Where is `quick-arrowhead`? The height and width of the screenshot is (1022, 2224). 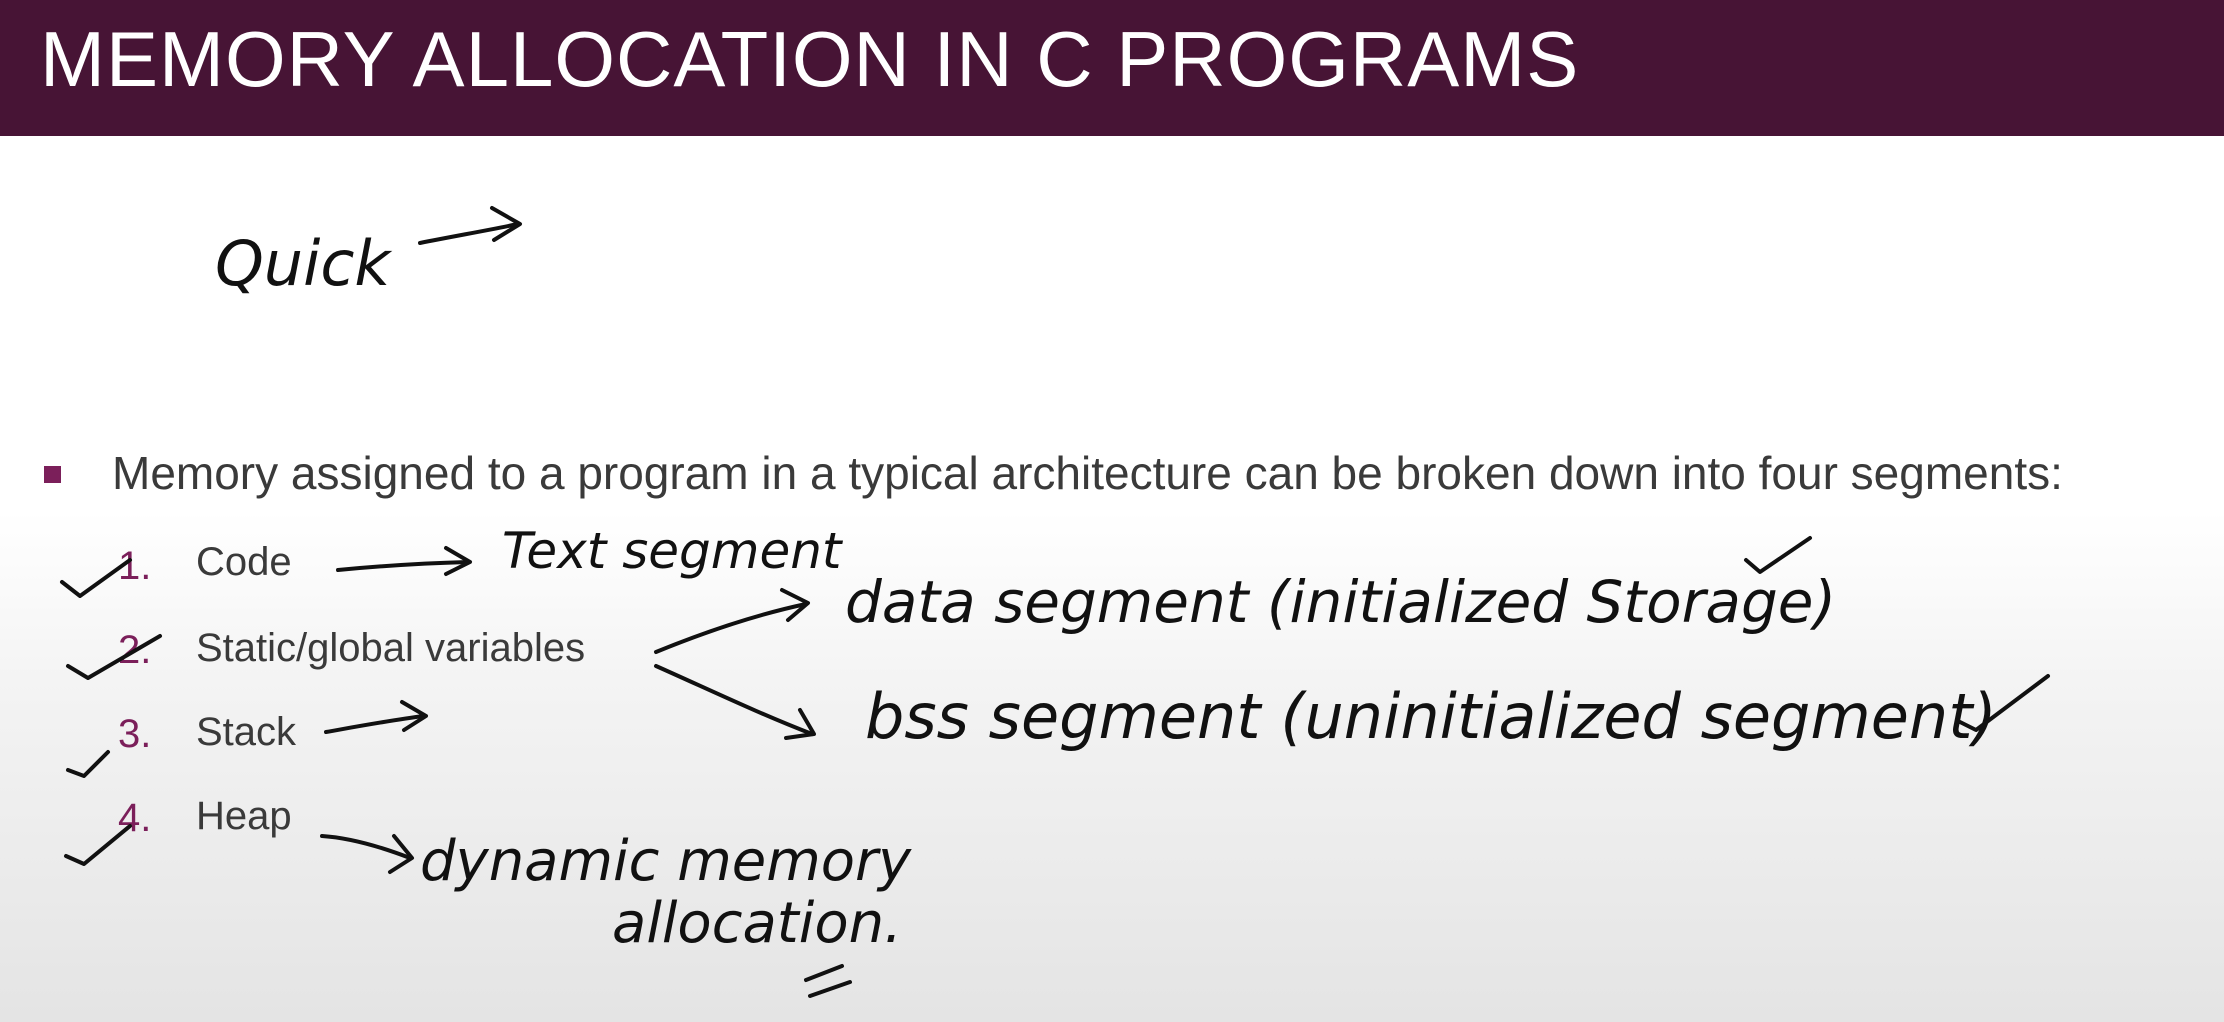 quick-arrowhead is located at coordinates (506, 224).